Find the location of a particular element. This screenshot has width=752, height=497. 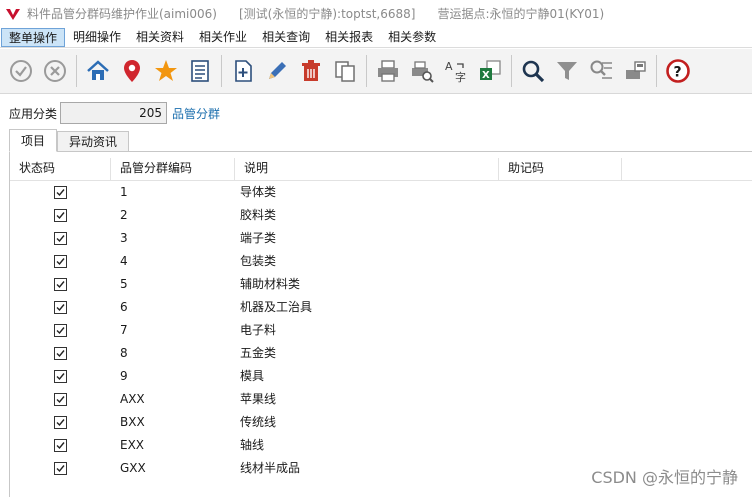

delete-button is located at coordinates (311, 71).